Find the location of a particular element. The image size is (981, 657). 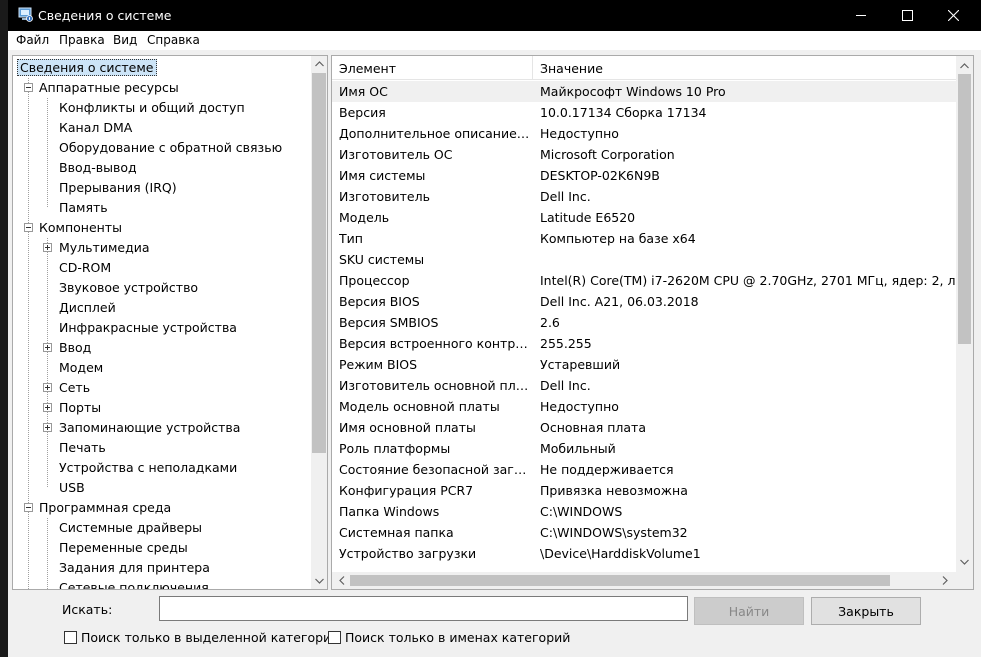

list-row: Конфигурация PCR7 Привязка невозможна is located at coordinates (644, 490).